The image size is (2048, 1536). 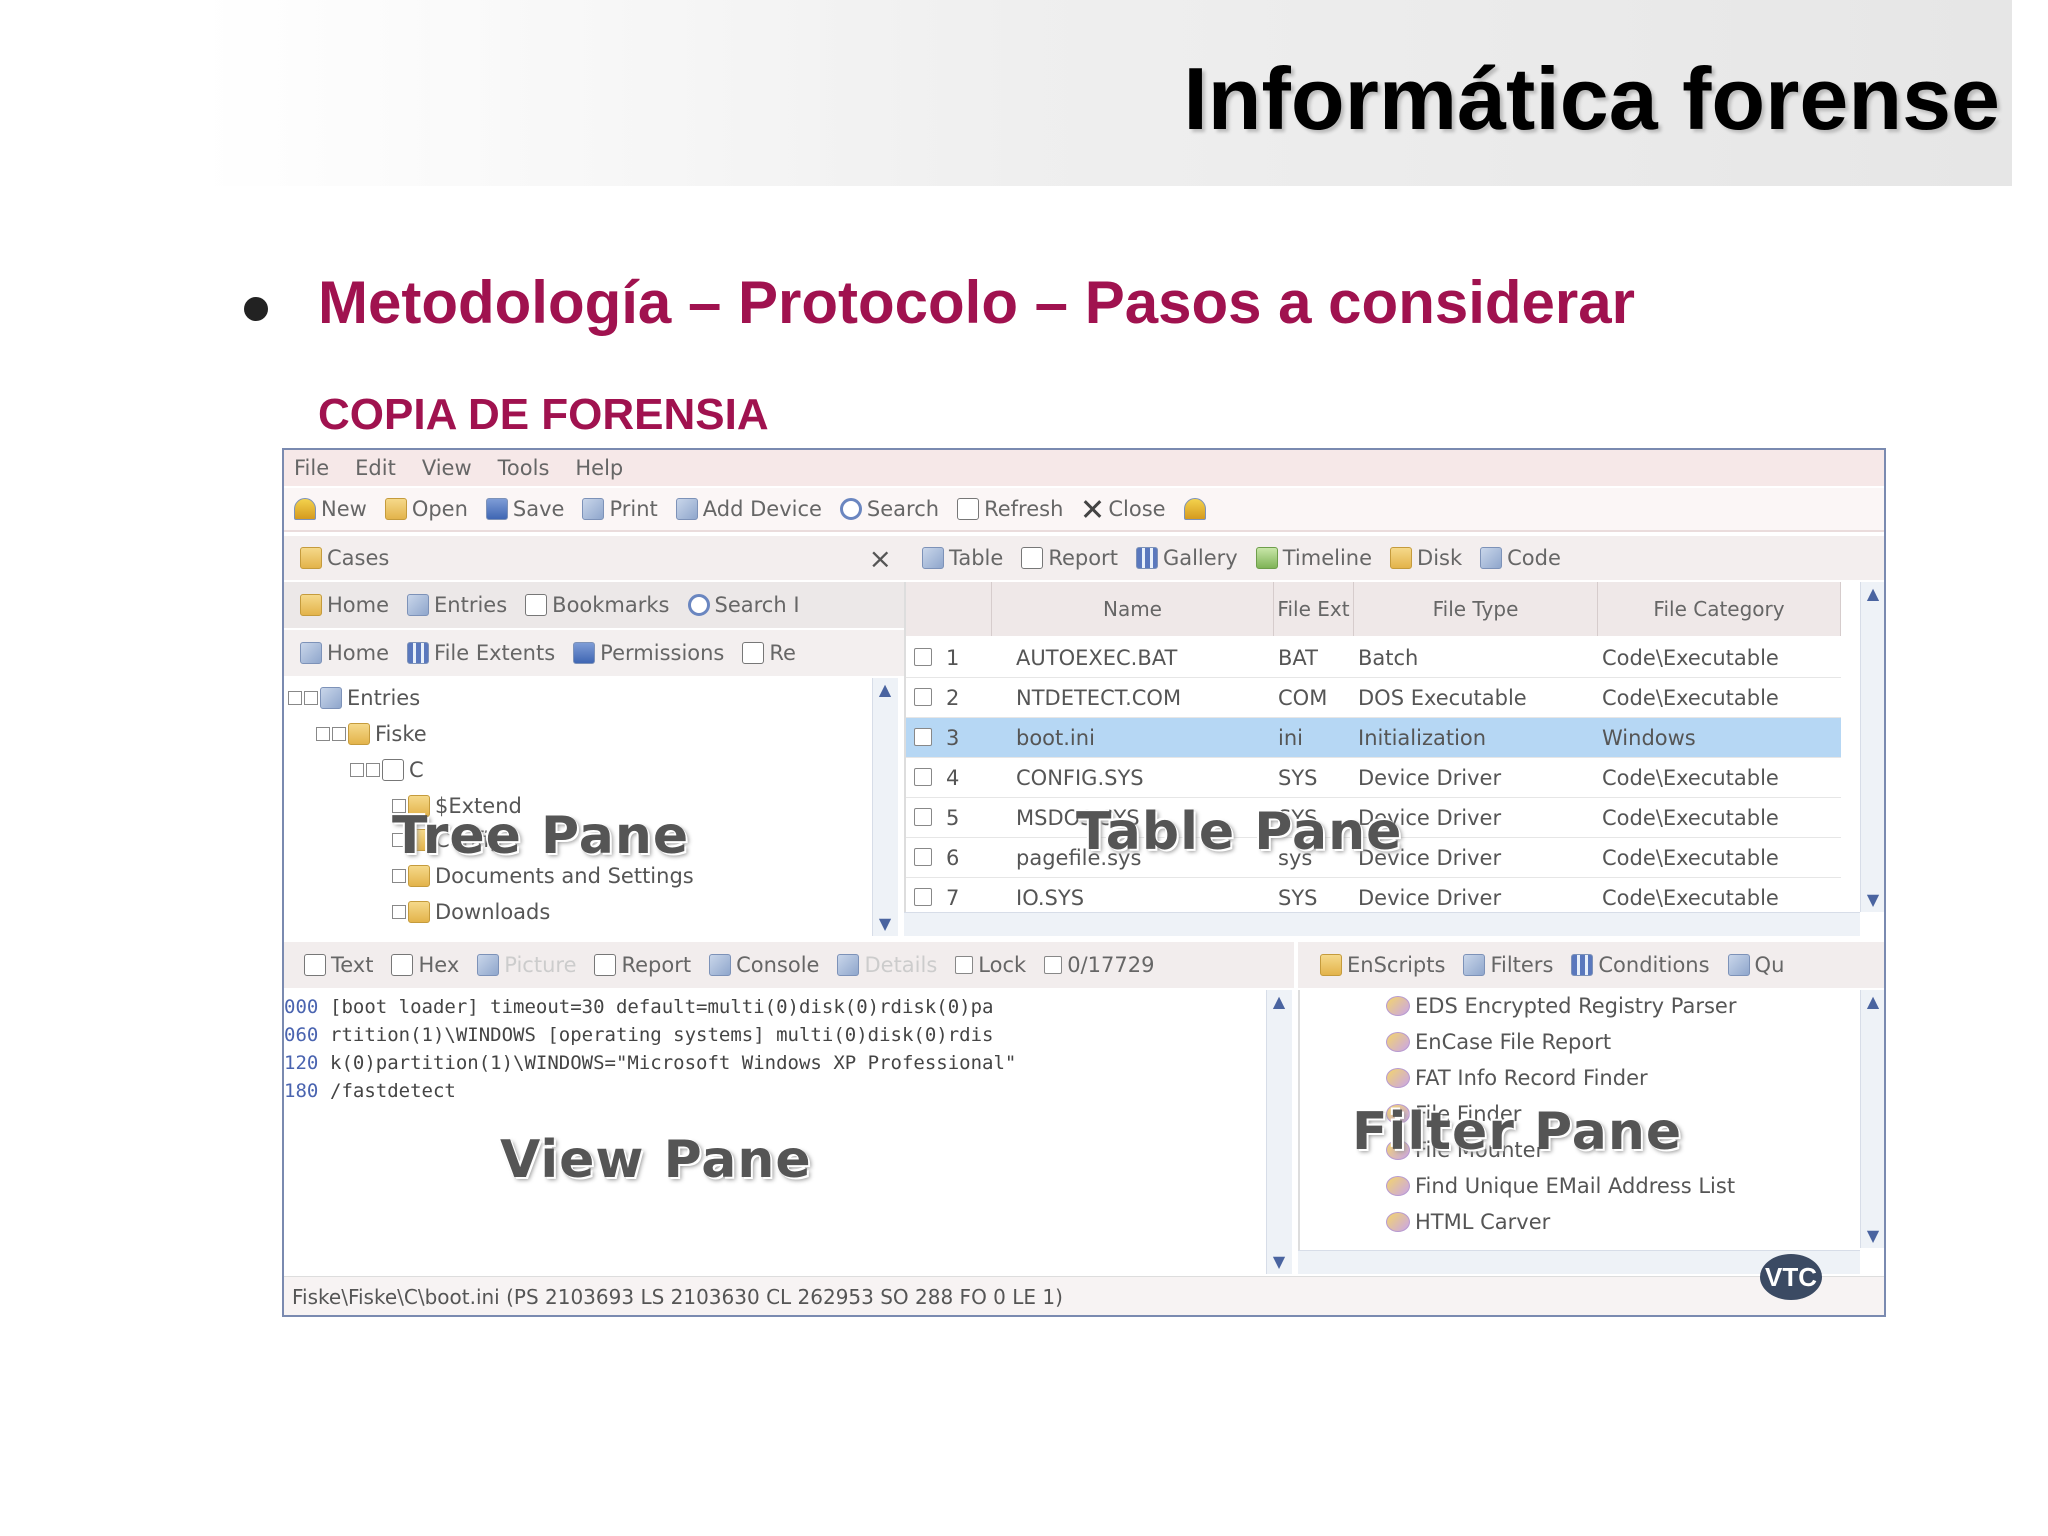 I want to click on filter-tab-bar: EnScripts Filters Conditions Qu, so click(x=1591, y=965).